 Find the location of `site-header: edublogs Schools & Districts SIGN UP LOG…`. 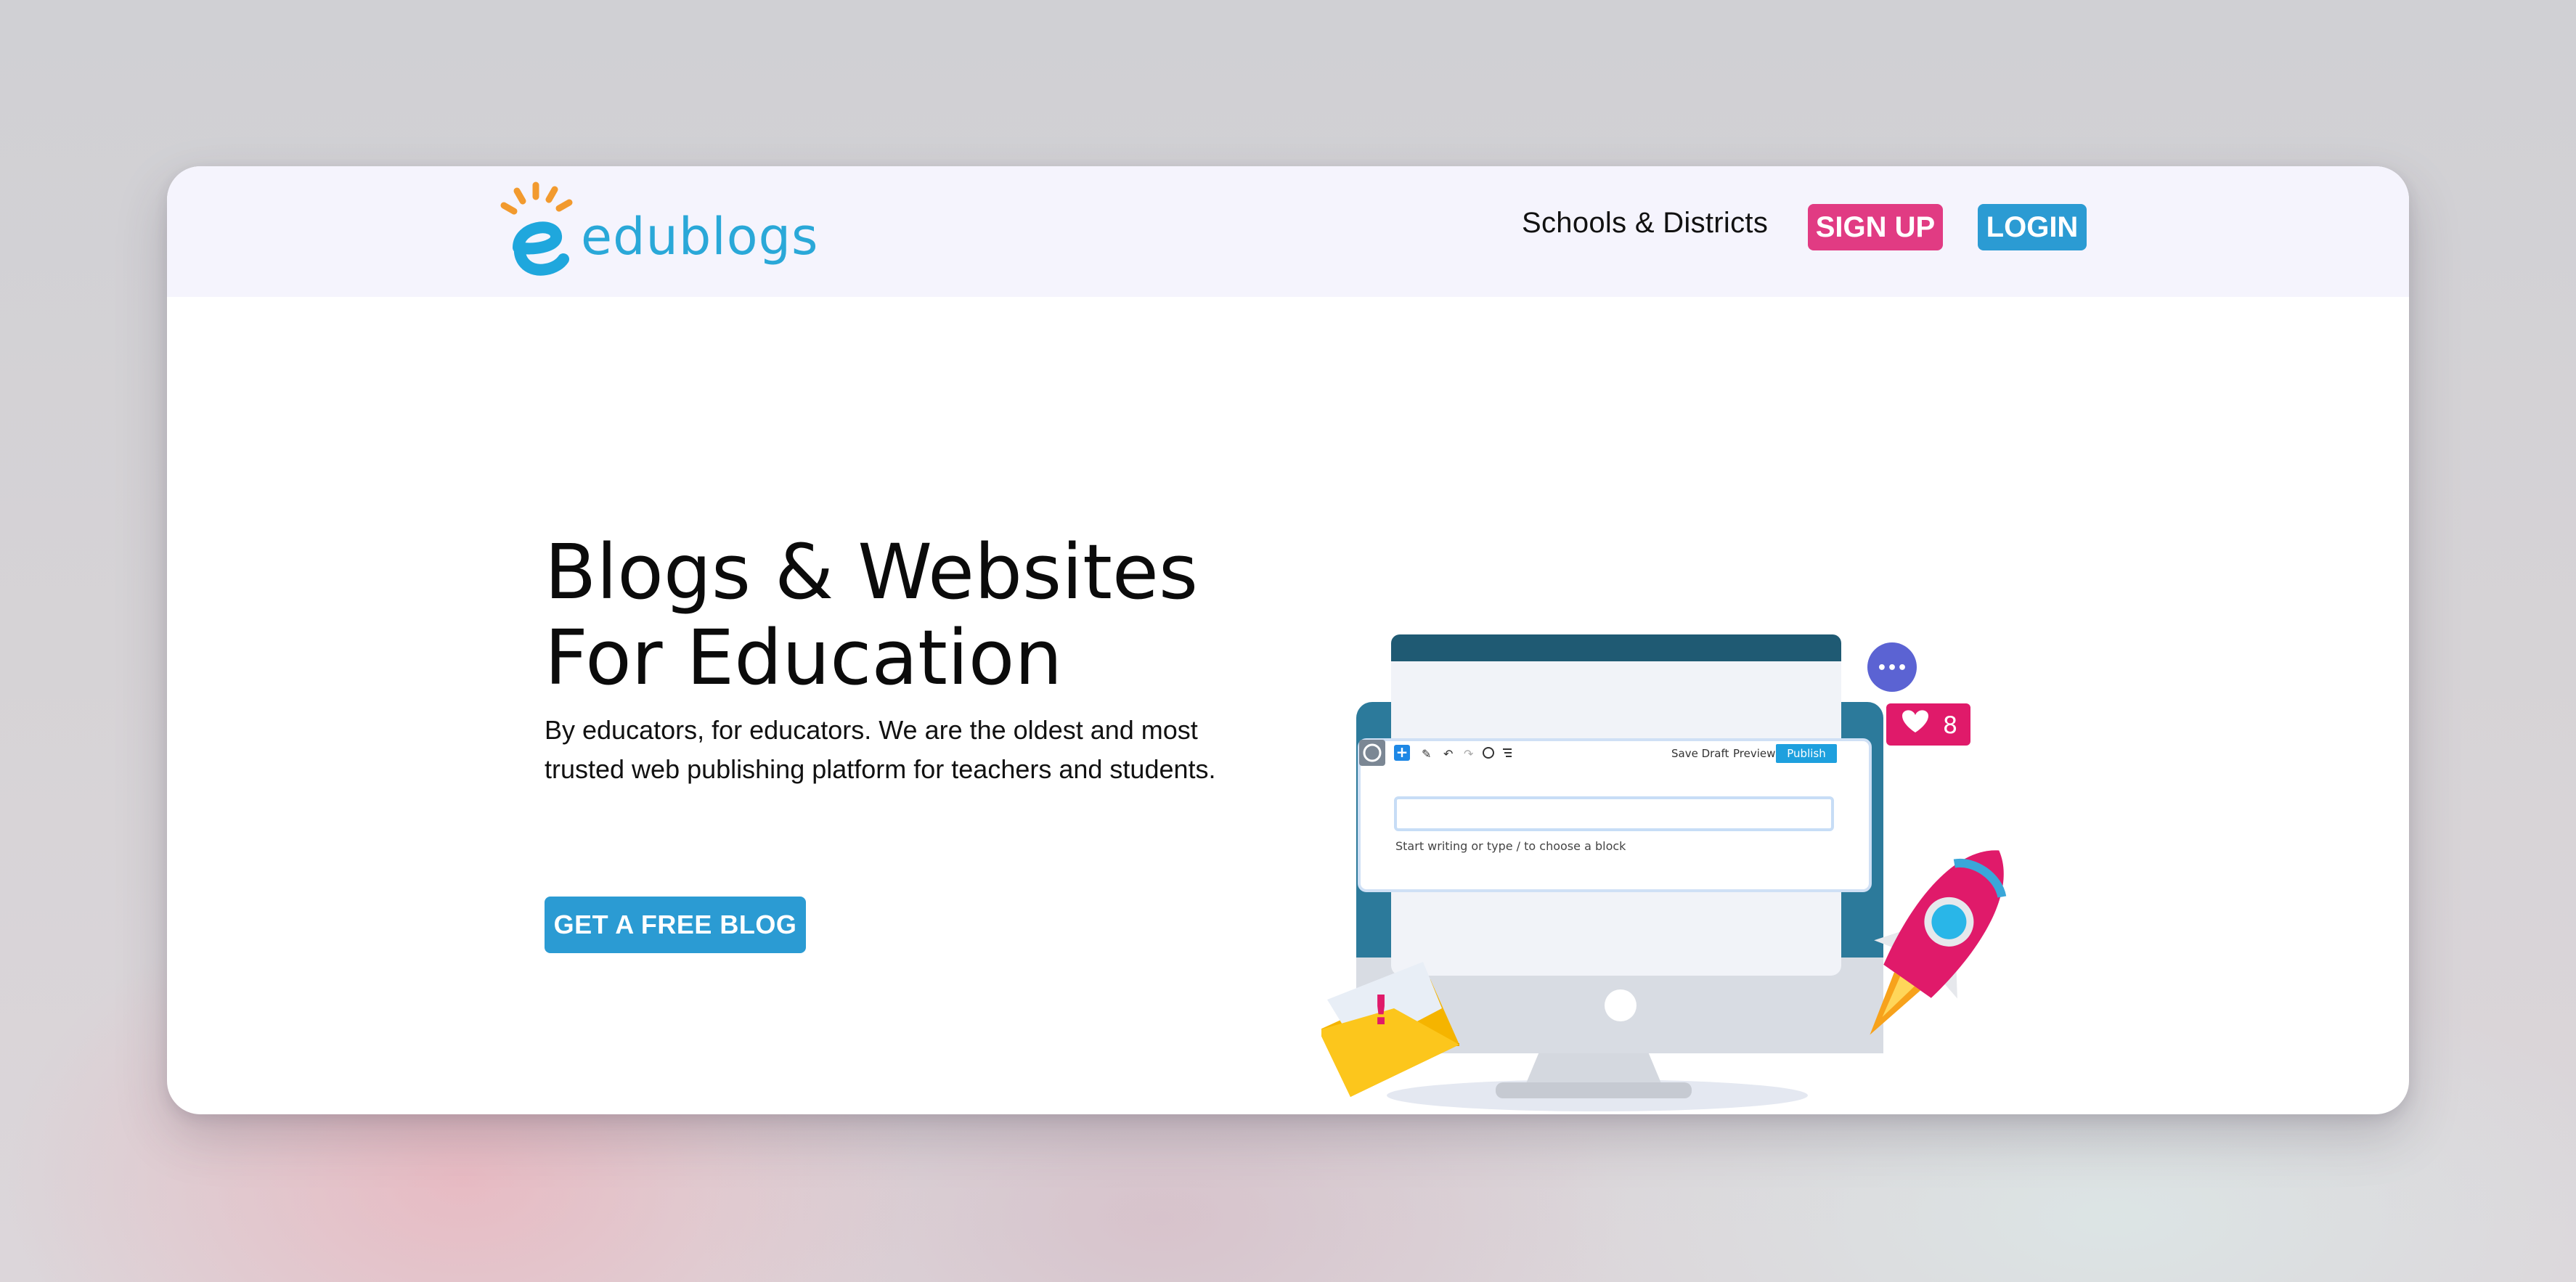

site-header: edublogs Schools & Districts SIGN UP LOG… is located at coordinates (1288, 231).